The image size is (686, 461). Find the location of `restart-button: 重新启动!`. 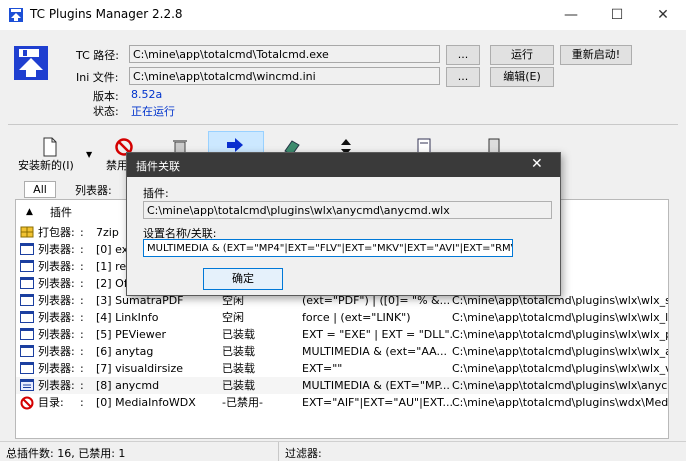

restart-button: 重新启动! is located at coordinates (596, 55).